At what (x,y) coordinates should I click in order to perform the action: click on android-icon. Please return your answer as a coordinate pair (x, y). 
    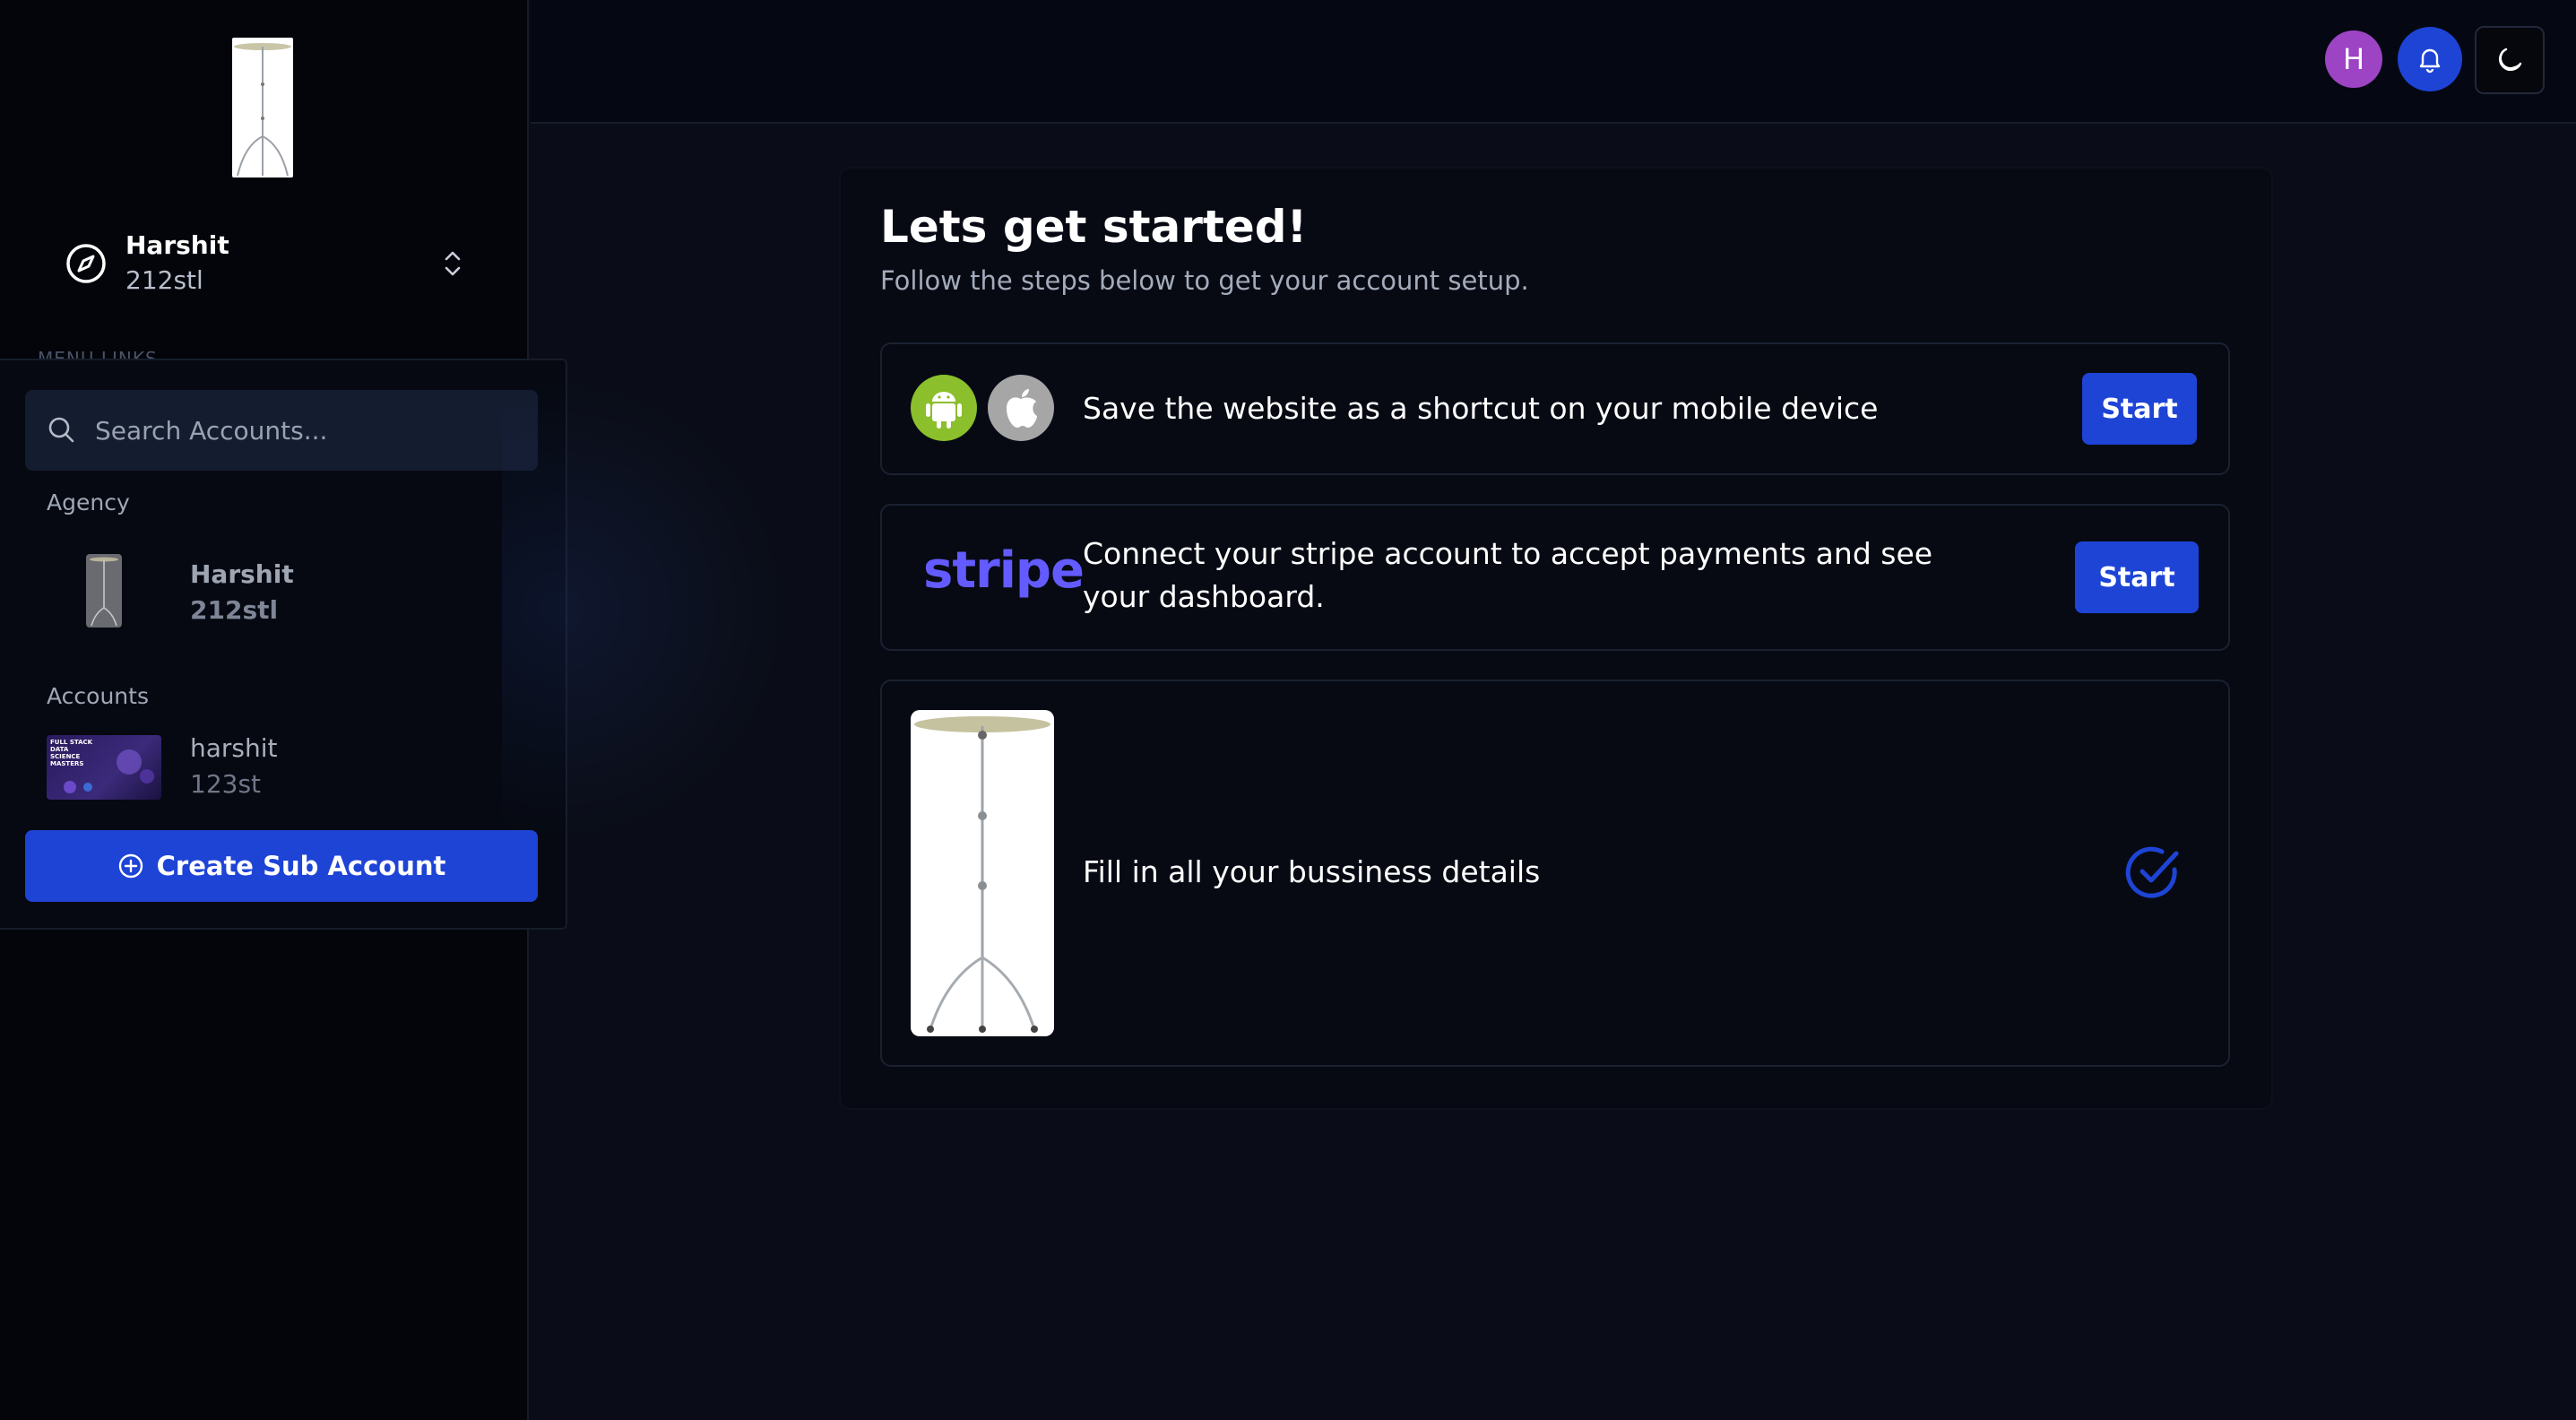
    Looking at the image, I should click on (944, 408).